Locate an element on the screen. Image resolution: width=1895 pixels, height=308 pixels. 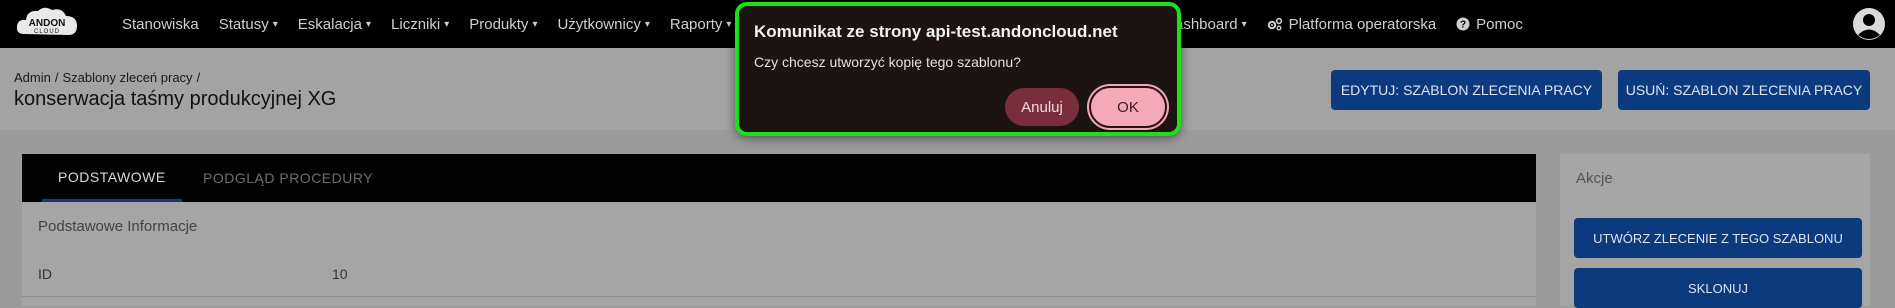
page-title: konserwacja taśmy produkcyjnej XG is located at coordinates (175, 99).